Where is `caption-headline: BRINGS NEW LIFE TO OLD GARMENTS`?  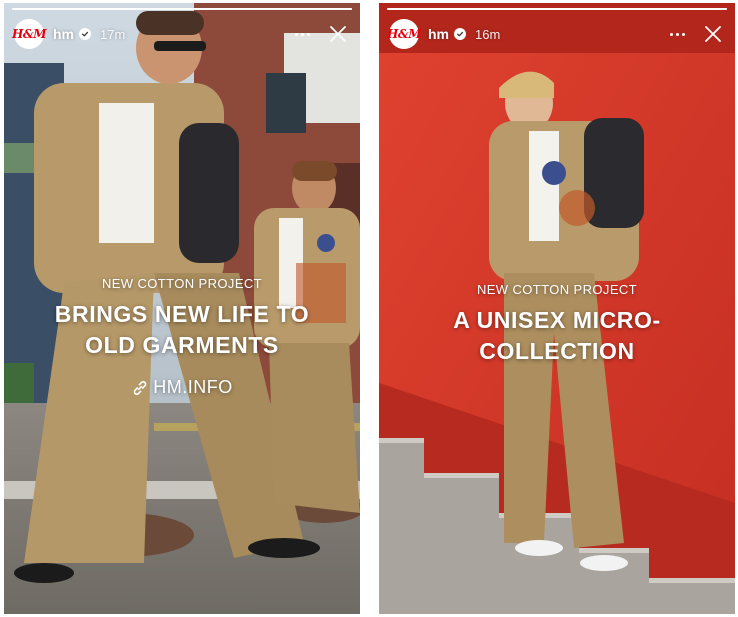 caption-headline: BRINGS NEW LIFE TO OLD GARMENTS is located at coordinates (182, 330).